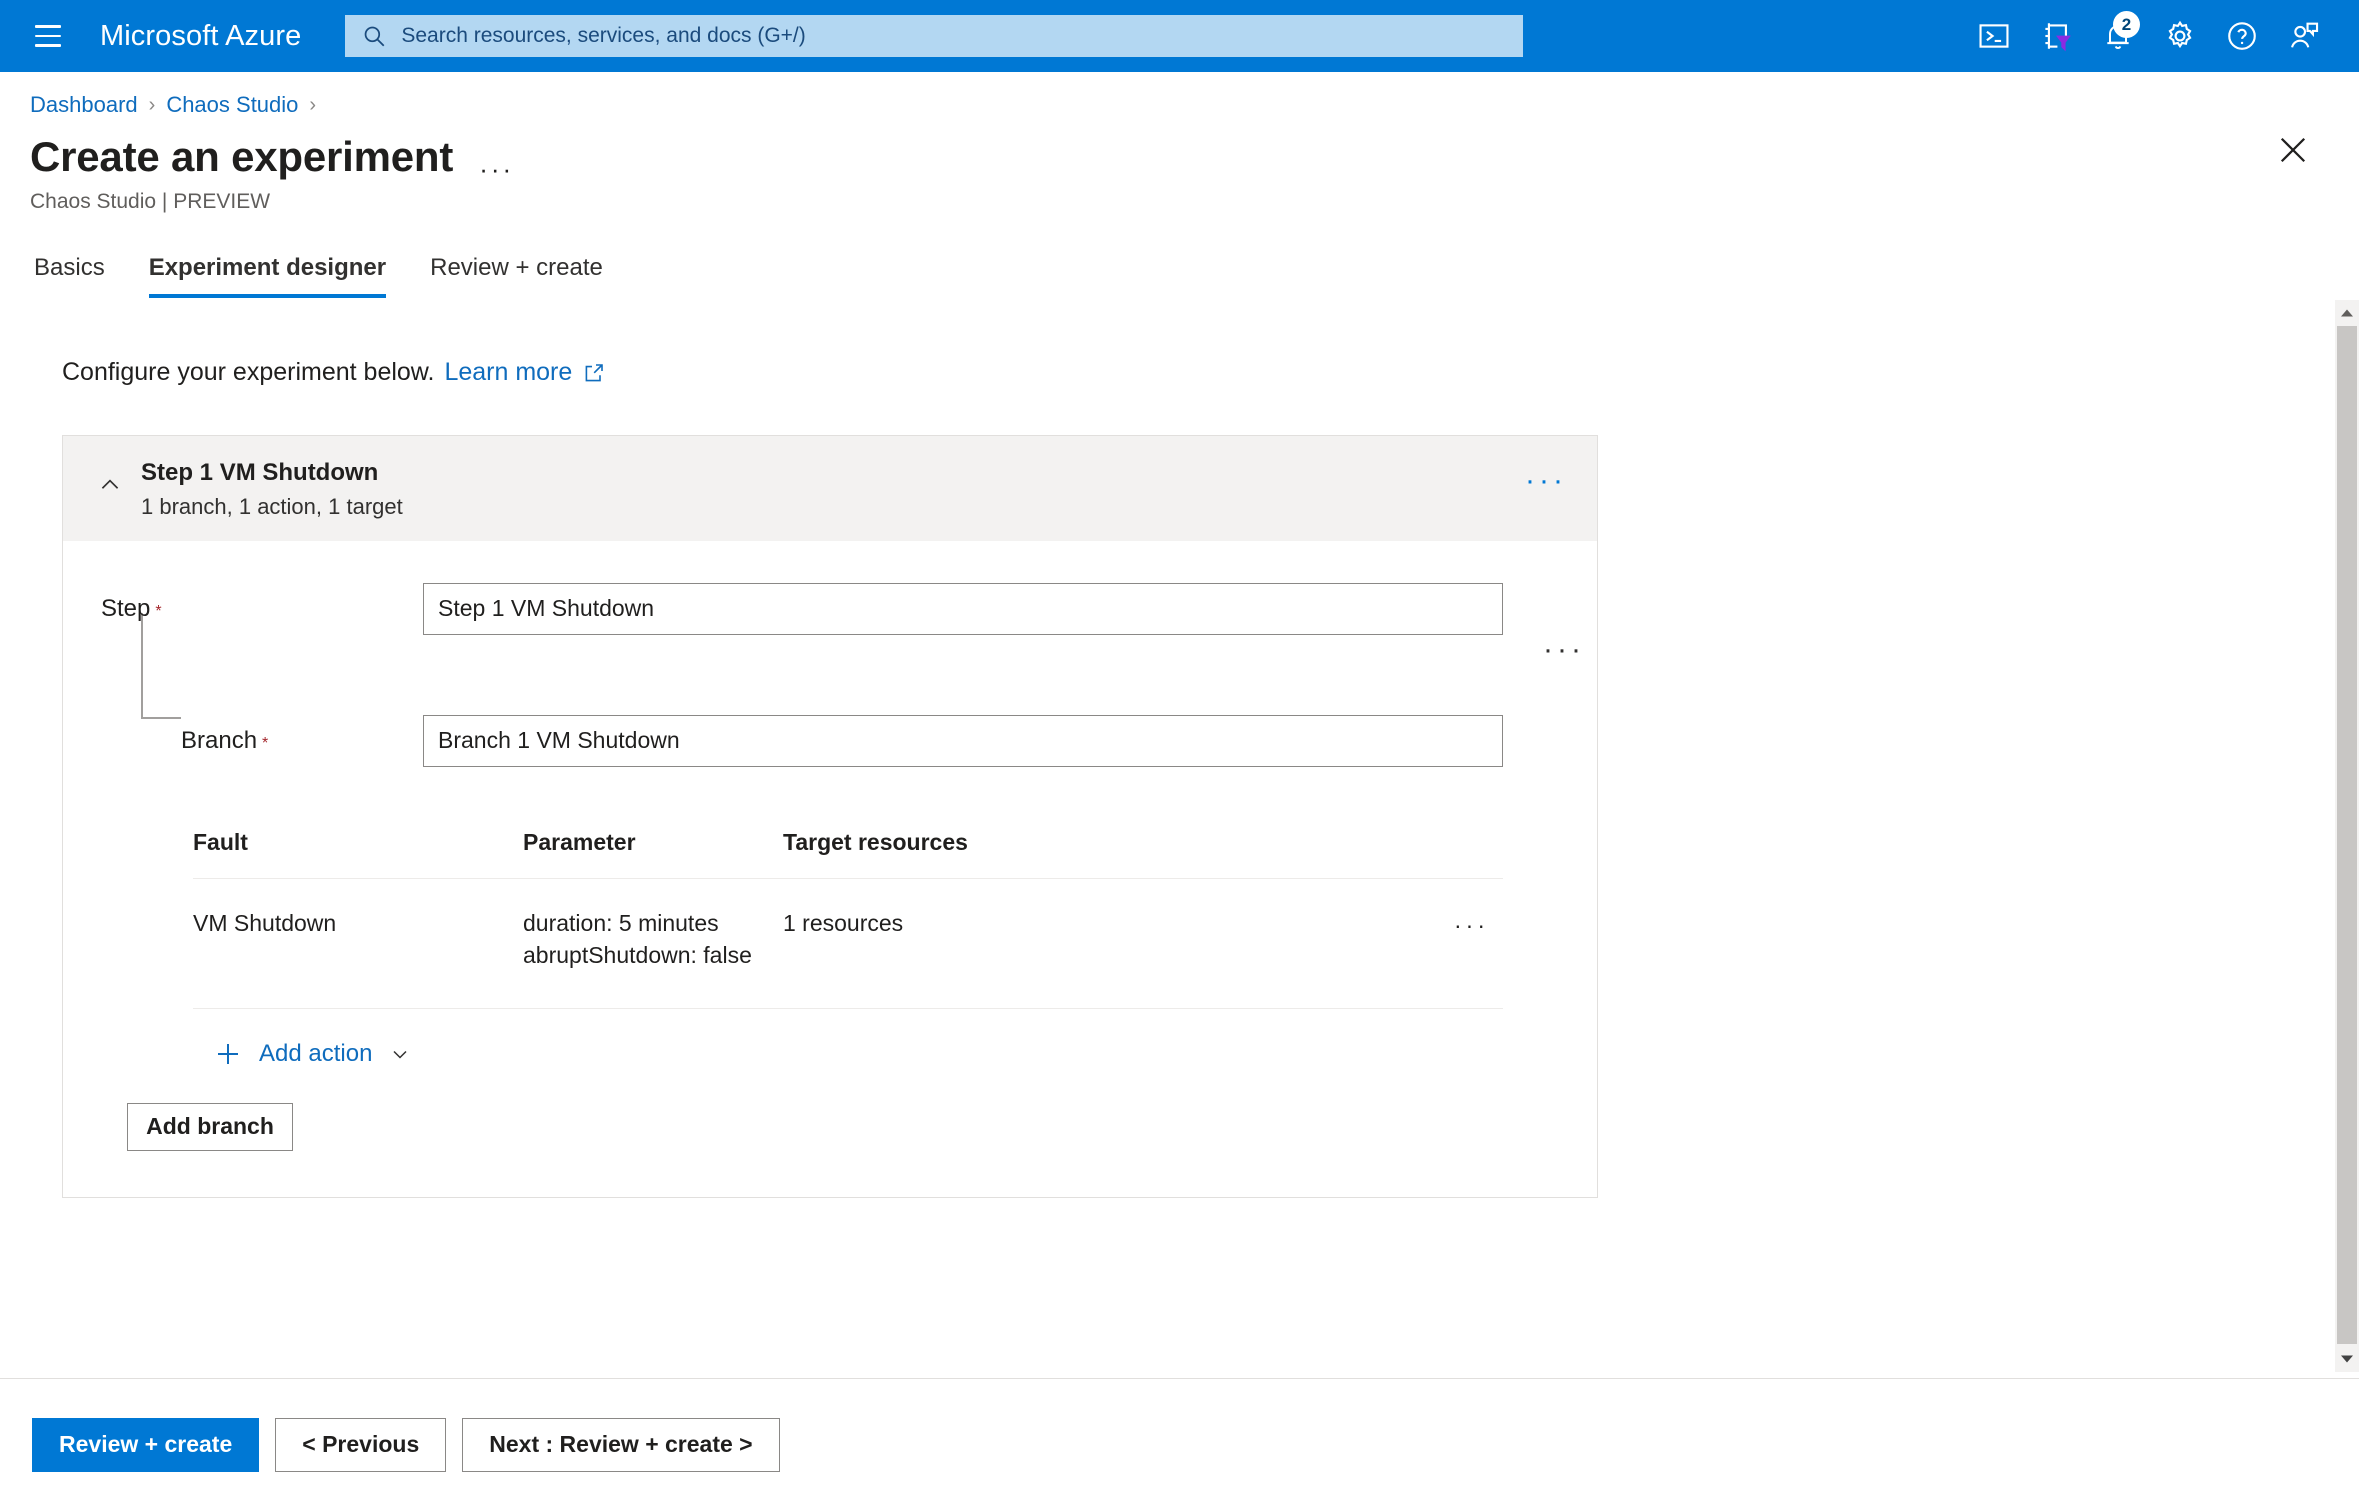  Describe the element at coordinates (220, 841) in the screenshot. I see `column-header-fault: Fault` at that location.